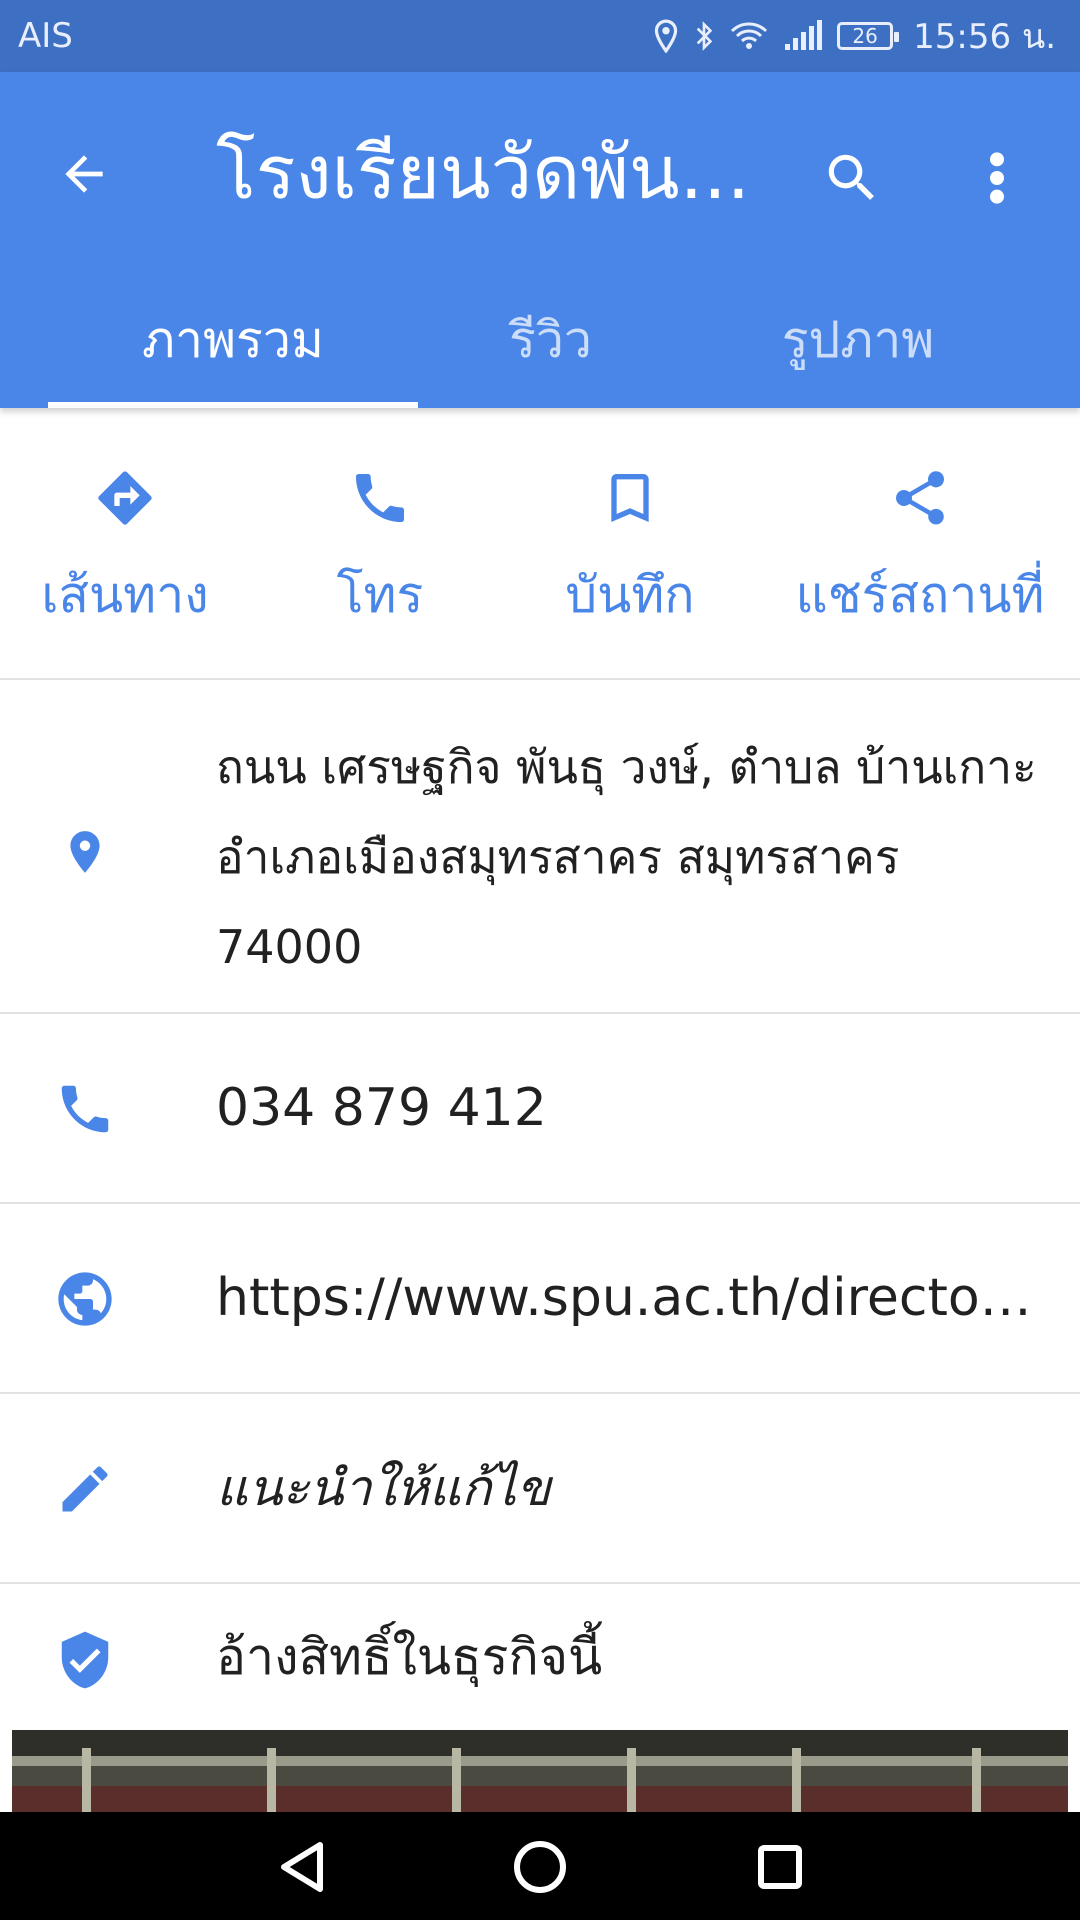 The image size is (1080, 1920). I want to click on nav-back-button, so click(302, 1867).